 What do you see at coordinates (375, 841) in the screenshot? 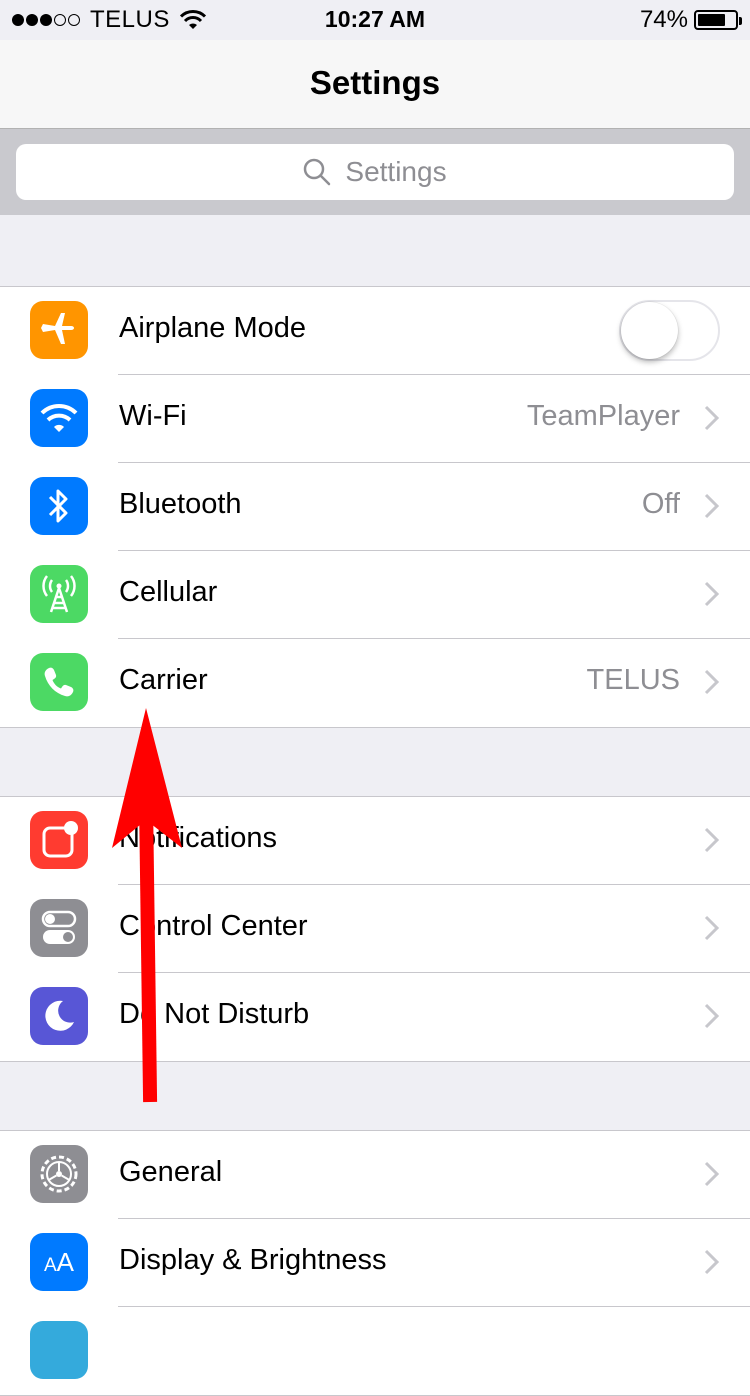
I see `row-notifications: Notifications` at bounding box center [375, 841].